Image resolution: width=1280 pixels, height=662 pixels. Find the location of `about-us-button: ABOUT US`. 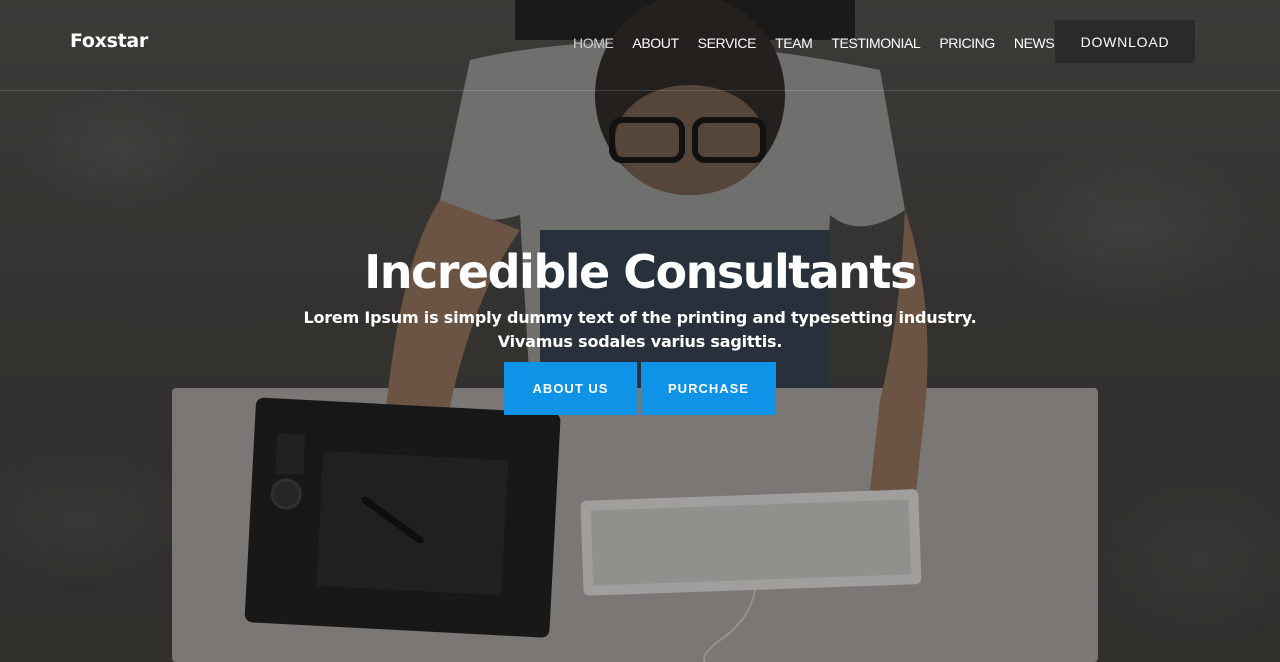

about-us-button: ABOUT US is located at coordinates (570, 388).